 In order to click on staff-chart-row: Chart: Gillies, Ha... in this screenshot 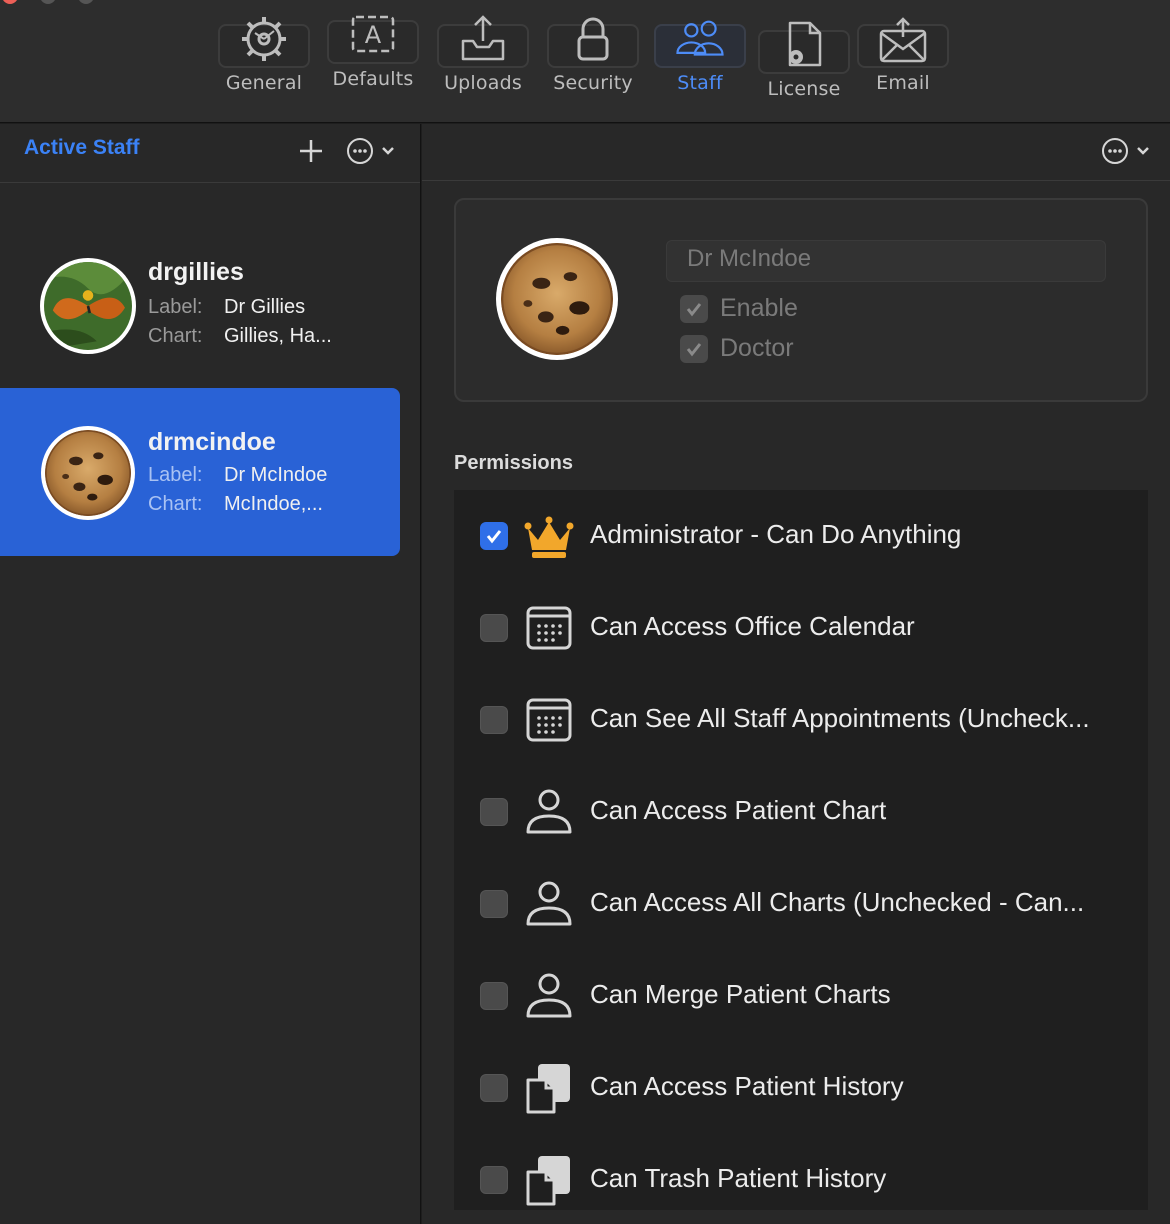, I will do `click(240, 336)`.